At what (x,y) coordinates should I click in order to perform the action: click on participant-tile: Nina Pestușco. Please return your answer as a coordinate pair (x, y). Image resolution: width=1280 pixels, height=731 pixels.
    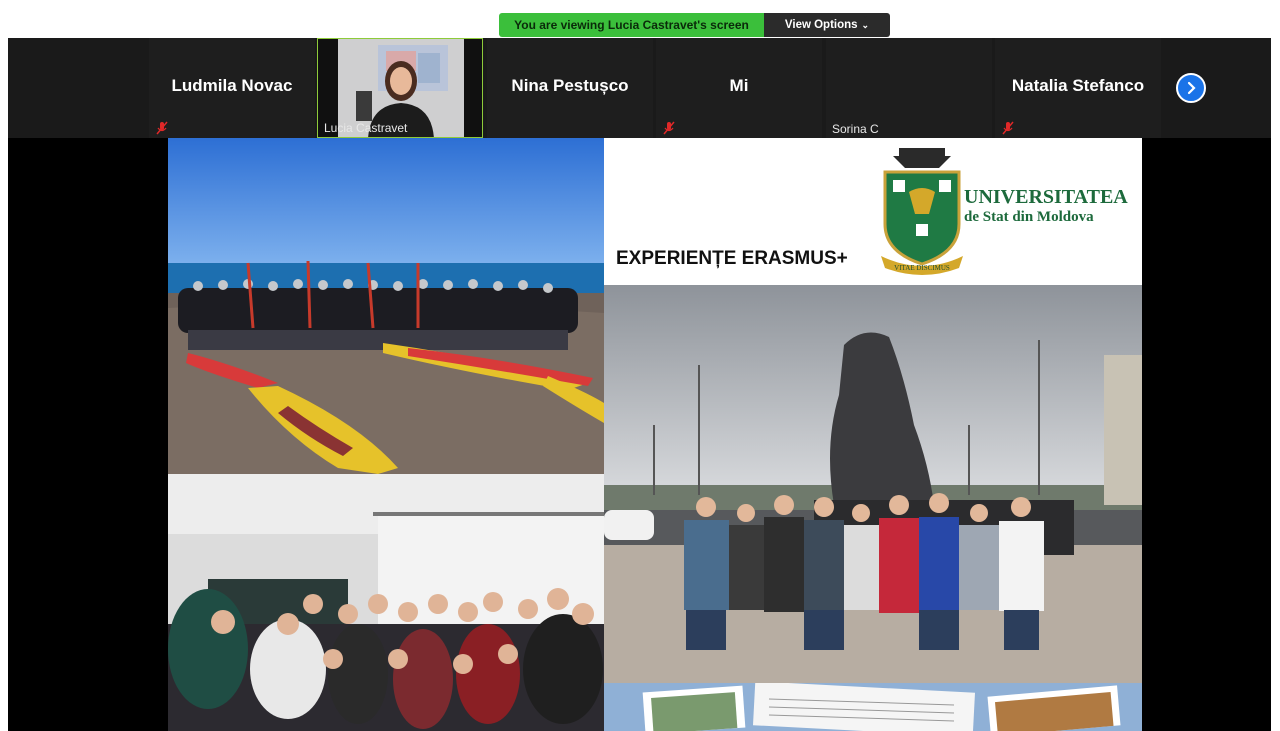
    Looking at the image, I should click on (570, 88).